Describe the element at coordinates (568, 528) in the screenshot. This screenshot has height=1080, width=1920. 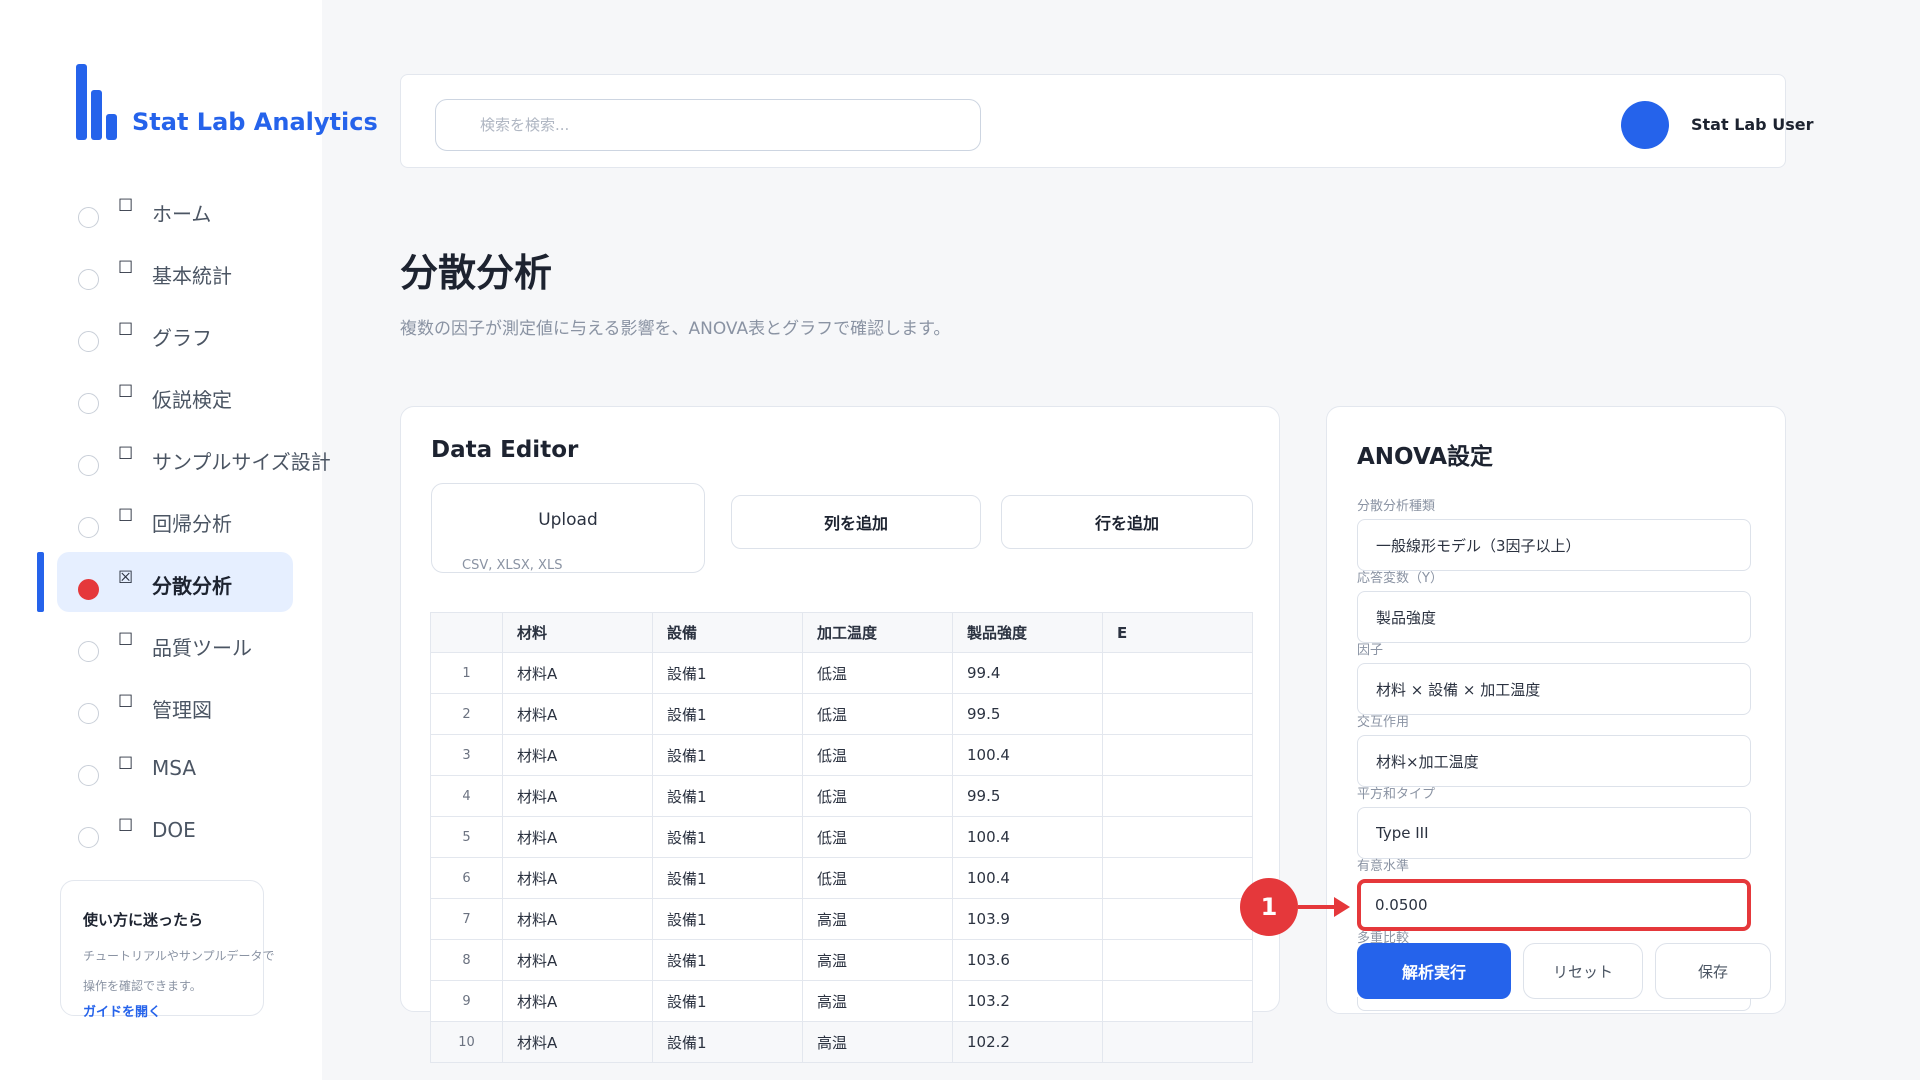
I see `upload-dropzone: Upload CSV, XLSX, XLS` at that location.